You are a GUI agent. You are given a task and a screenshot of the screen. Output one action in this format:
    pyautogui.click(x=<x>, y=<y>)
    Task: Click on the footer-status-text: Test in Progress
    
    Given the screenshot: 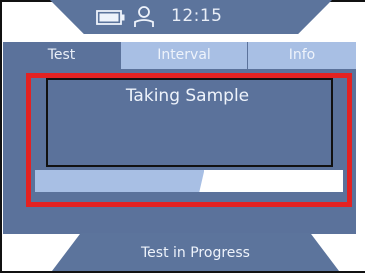 What is the action you would take?
    pyautogui.click(x=195, y=253)
    